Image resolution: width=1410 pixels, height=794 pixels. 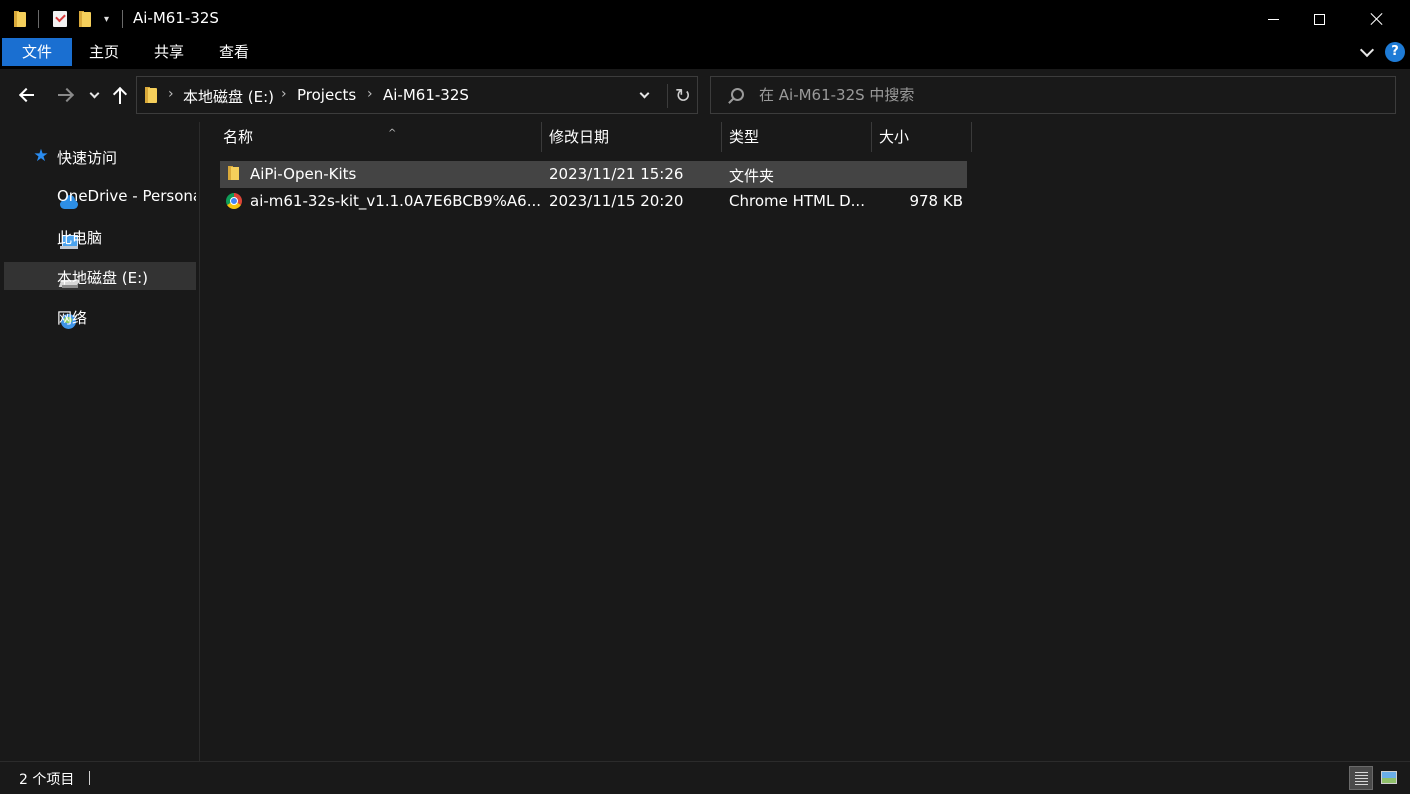 I want to click on up-arrow-icon, so click(x=120, y=95).